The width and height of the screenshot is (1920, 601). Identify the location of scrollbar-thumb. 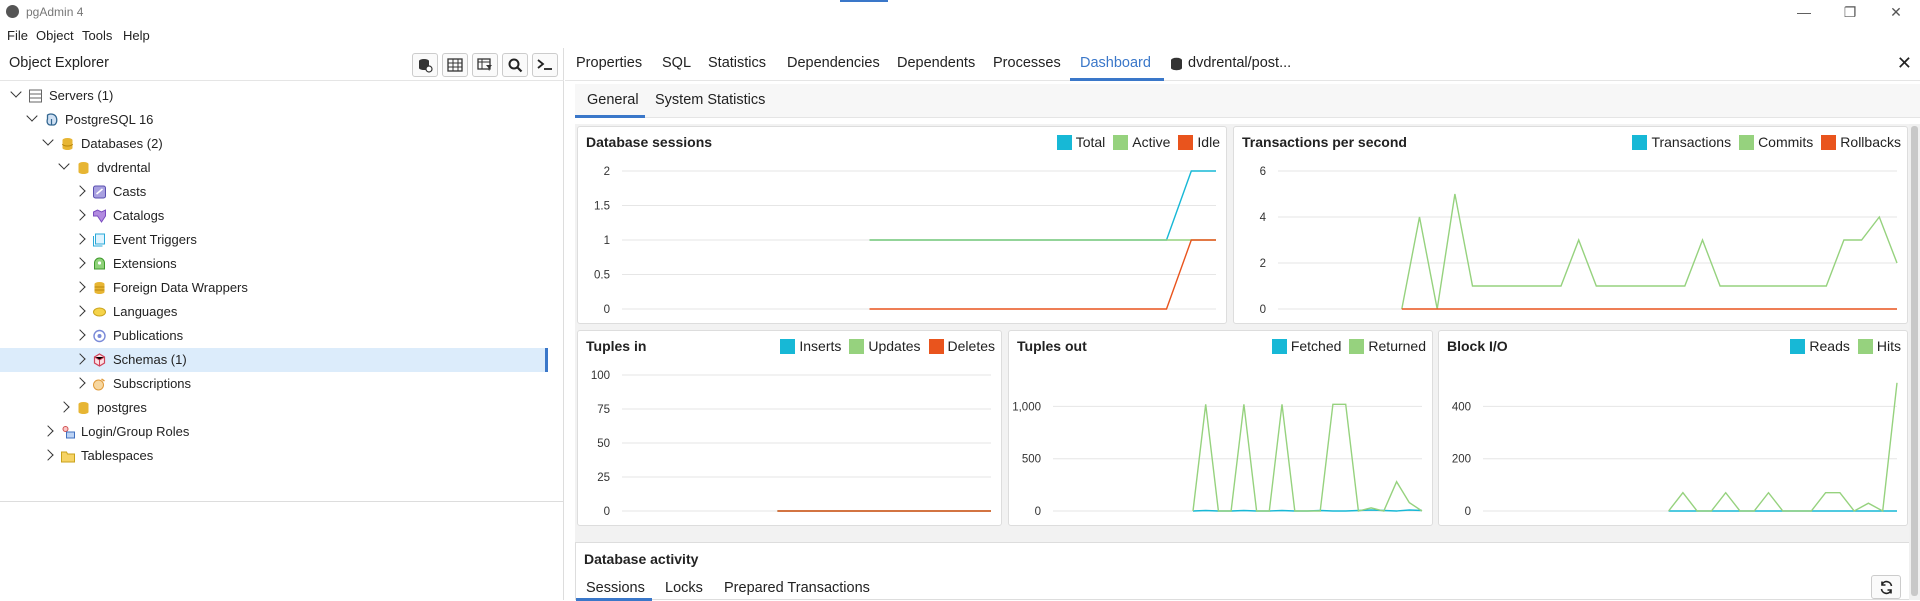
(1914, 361).